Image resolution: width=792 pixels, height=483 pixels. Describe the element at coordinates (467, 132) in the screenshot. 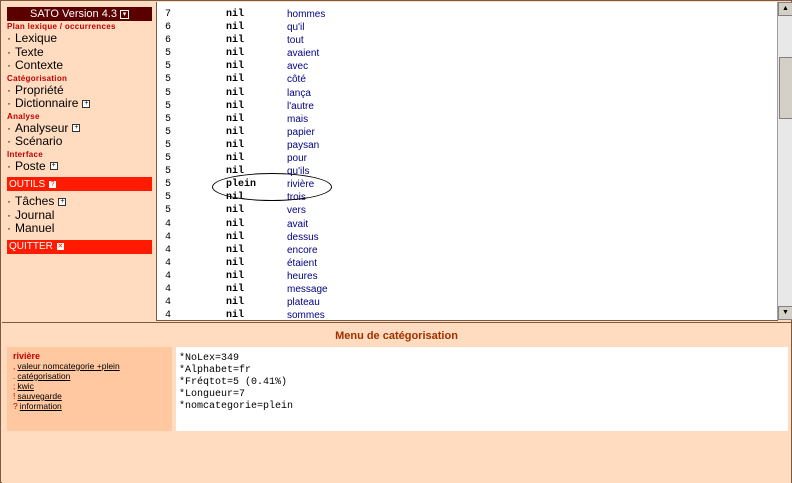

I see `lexicon-row: 5 nil papier` at that location.